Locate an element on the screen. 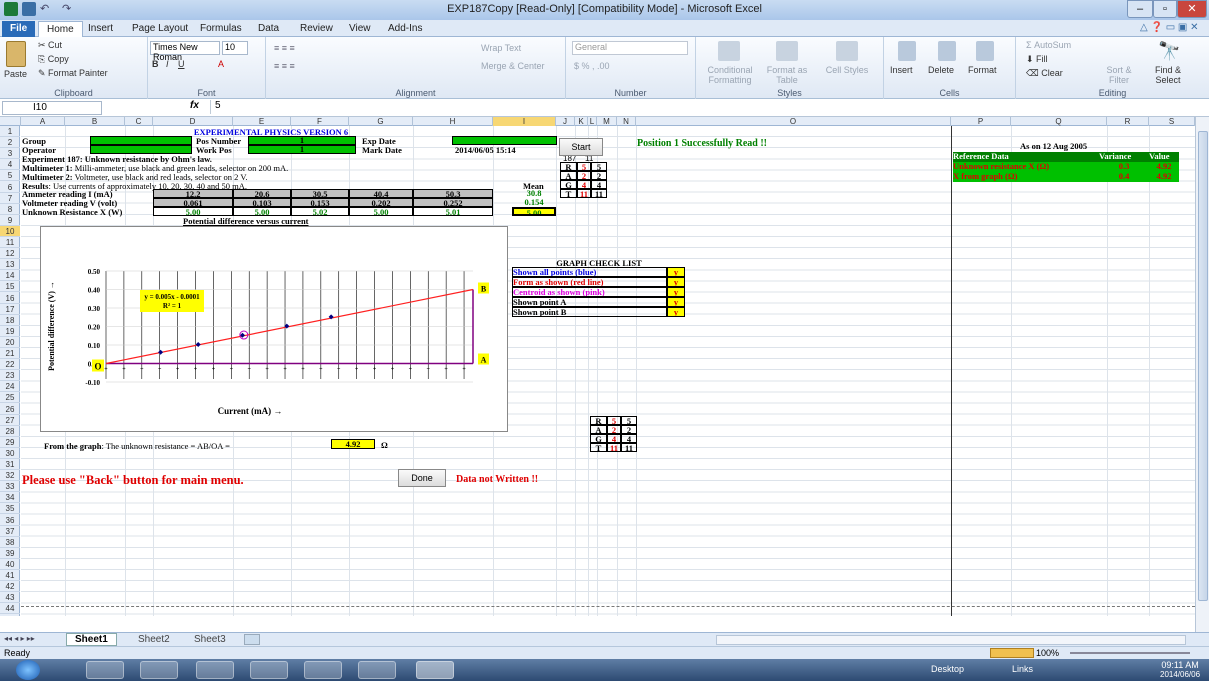 The width and height of the screenshot is (1209, 681). align-top-icon: ≡ ≡ ≡ is located at coordinates (284, 48).